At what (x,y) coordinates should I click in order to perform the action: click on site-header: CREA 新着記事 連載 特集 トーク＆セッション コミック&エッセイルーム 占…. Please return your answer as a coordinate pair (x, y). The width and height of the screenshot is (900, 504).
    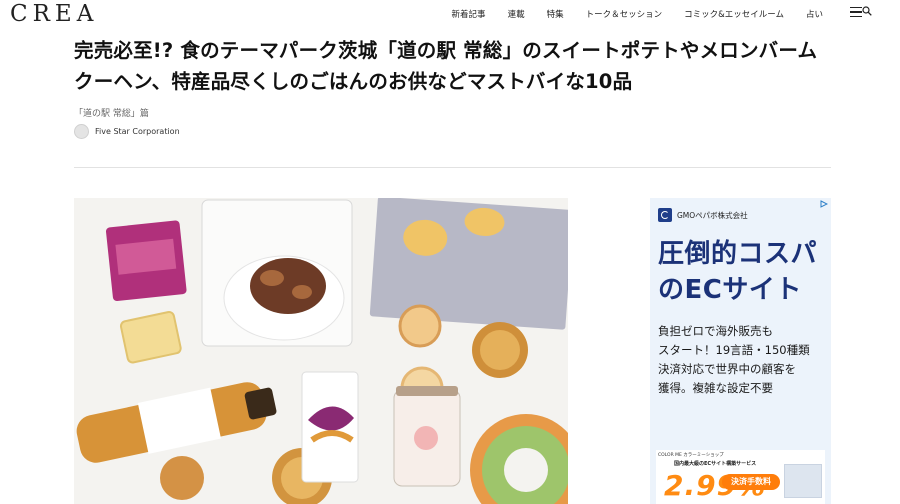
    Looking at the image, I should click on (450, 14).